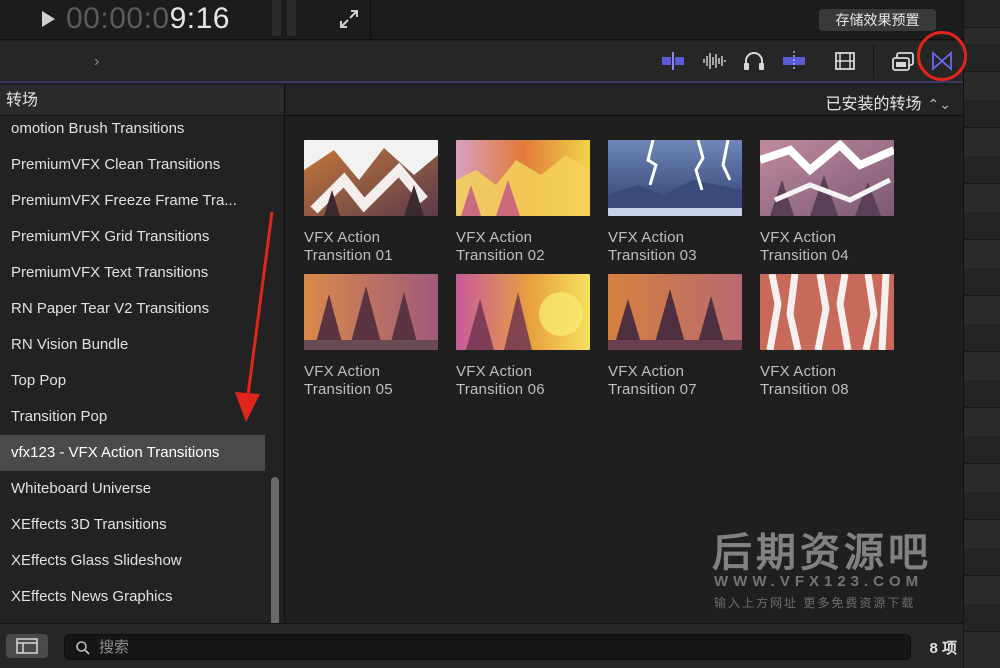 Image resolution: width=1000 pixels, height=668 pixels. Describe the element at coordinates (132, 417) in the screenshot. I see `category-item: Transition Pop` at that location.